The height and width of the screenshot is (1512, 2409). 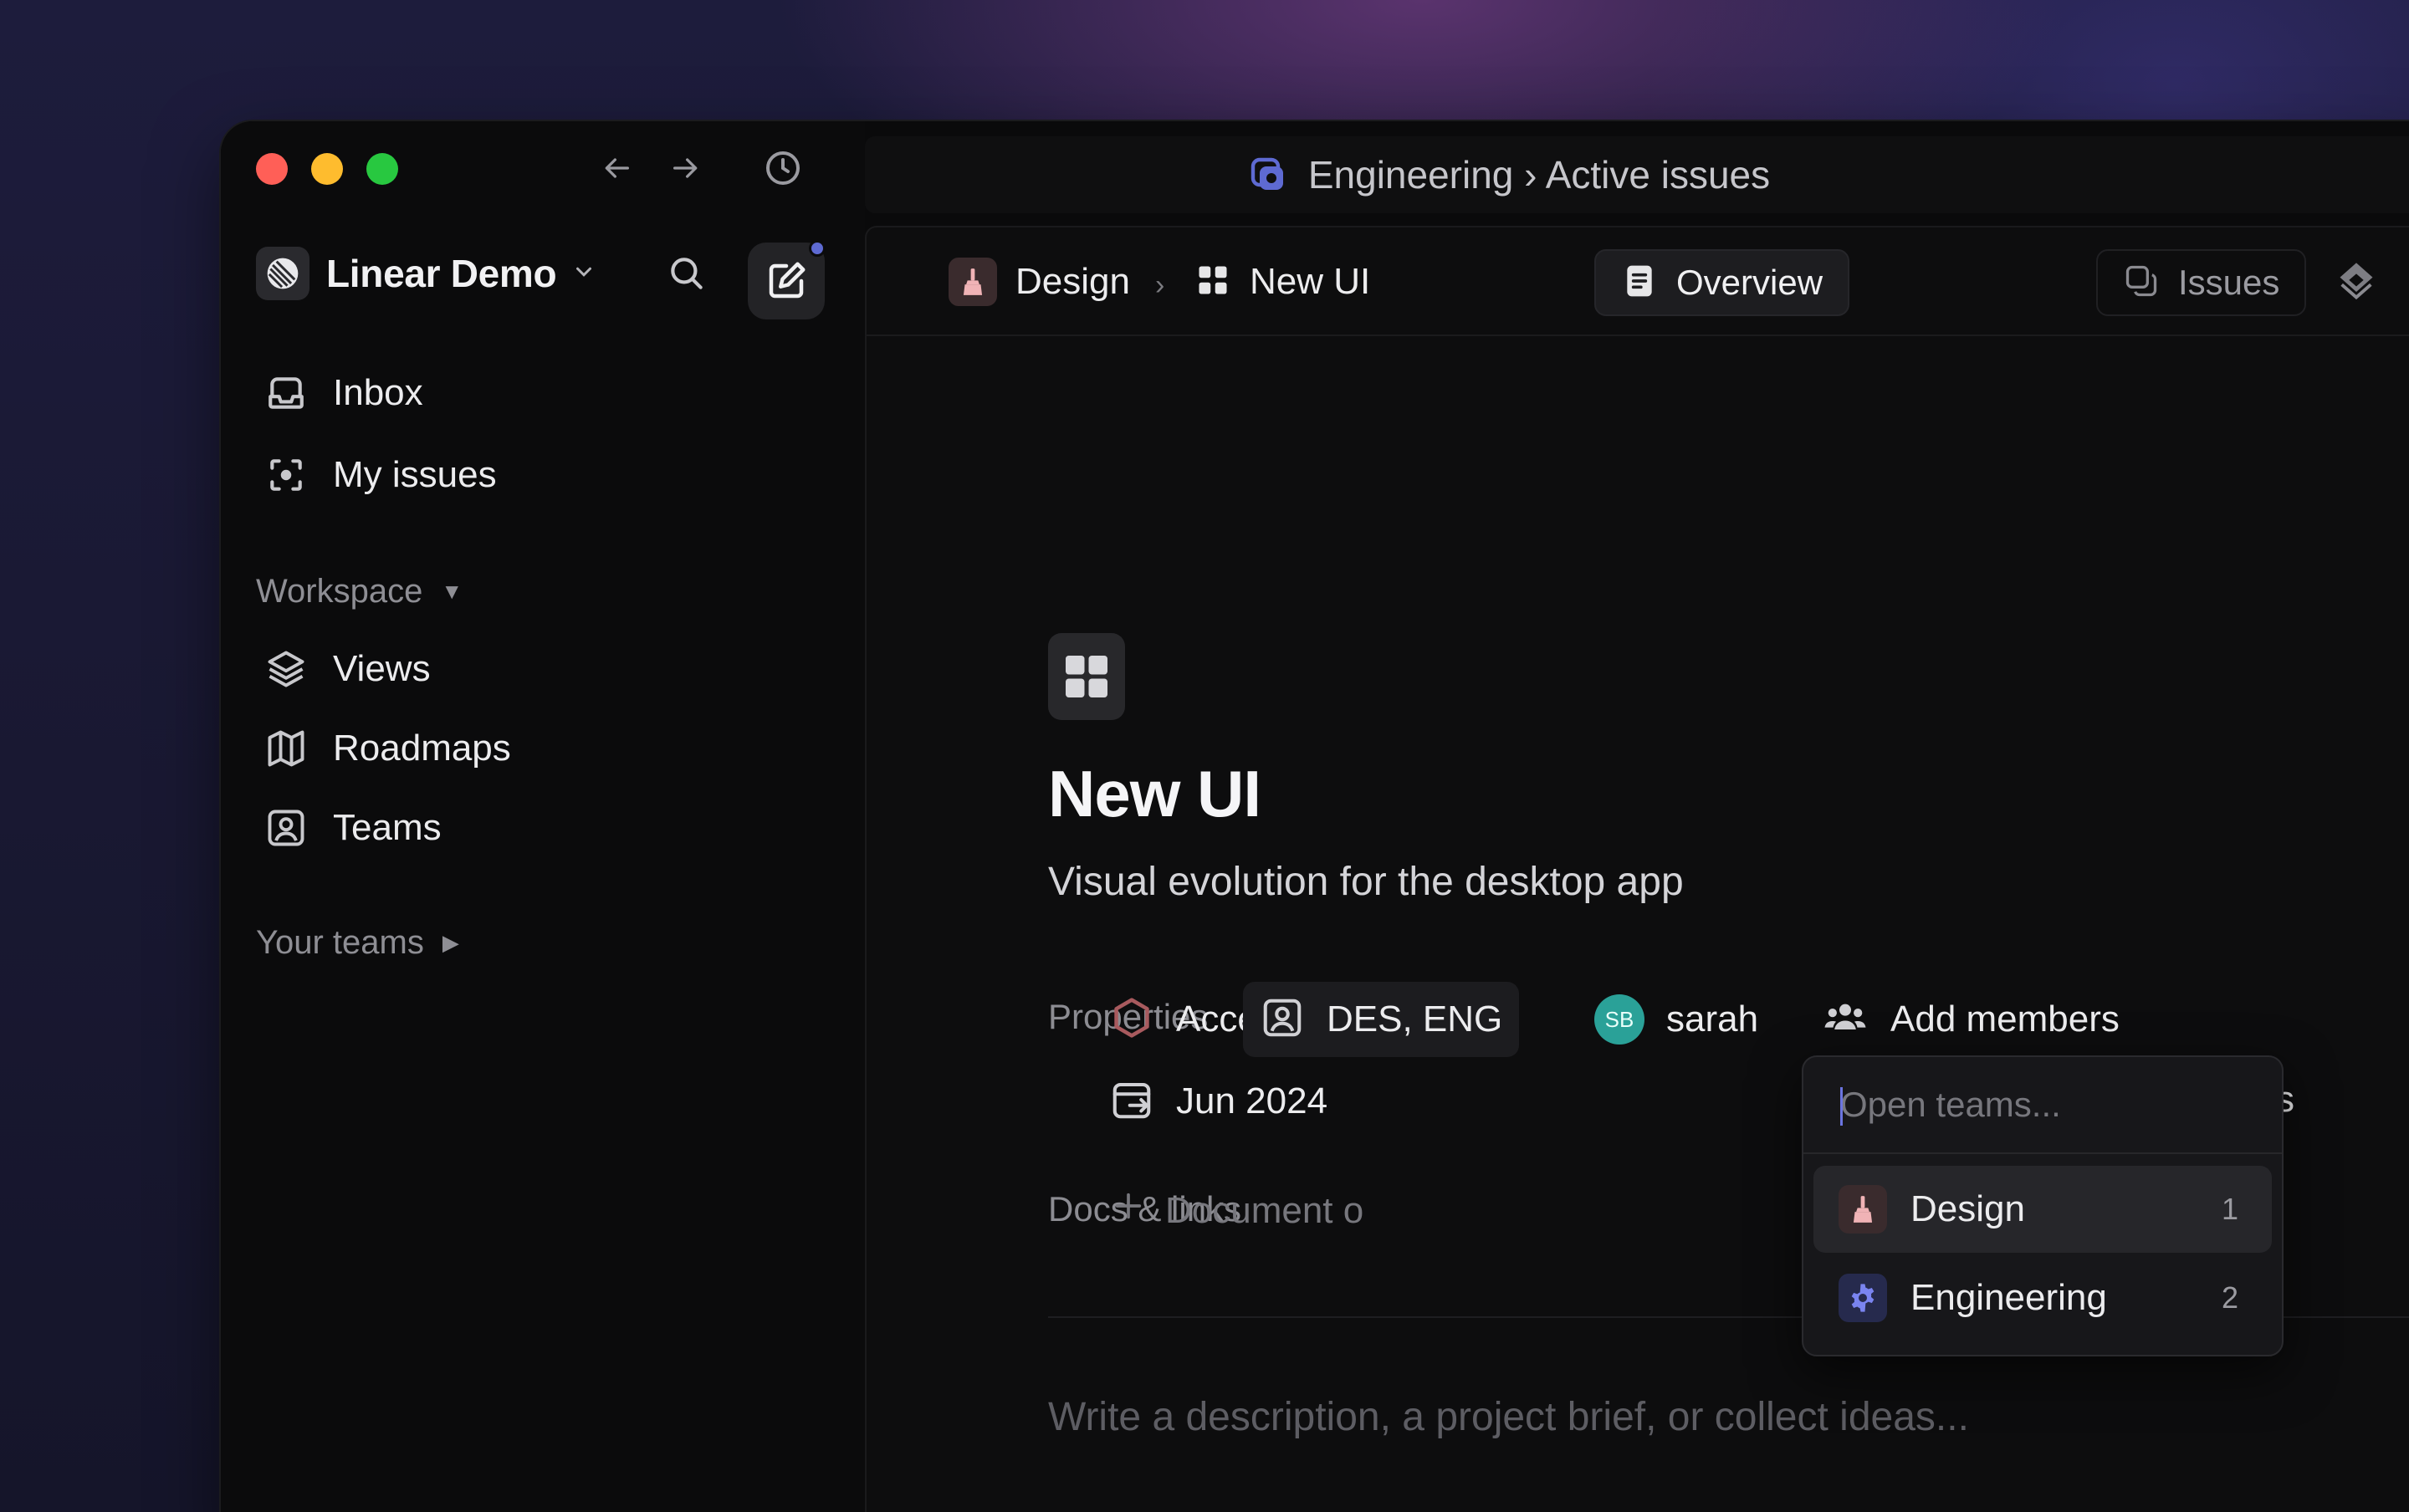 I want to click on breadcrumb-project: New UI, so click(x=1282, y=282).